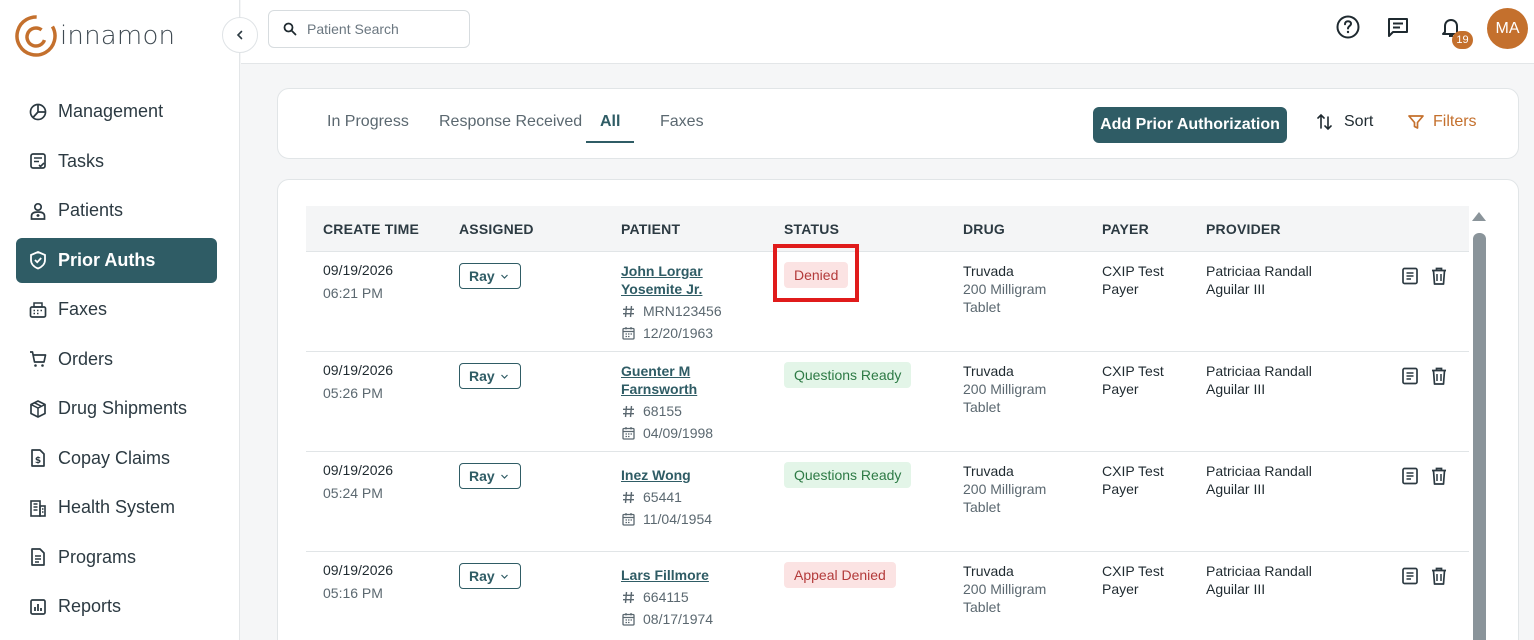  Describe the element at coordinates (90, 606) in the screenshot. I see `sidebar-item-label: Reports` at that location.